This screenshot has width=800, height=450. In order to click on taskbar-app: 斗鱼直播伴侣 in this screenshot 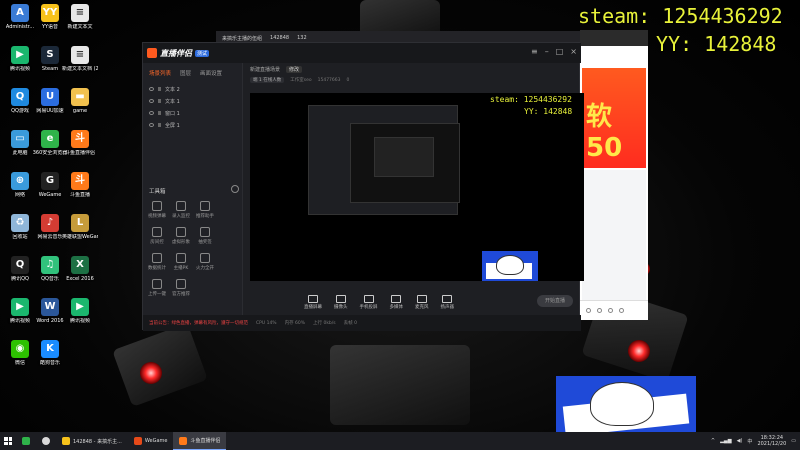, I will do `click(200, 441)`.